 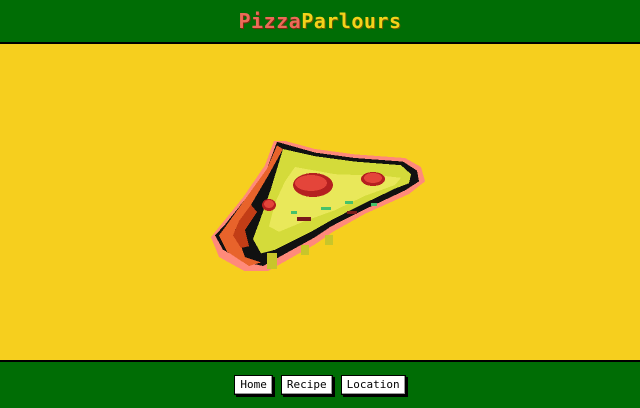 I want to click on header: PizzaParlours, so click(x=320, y=22).